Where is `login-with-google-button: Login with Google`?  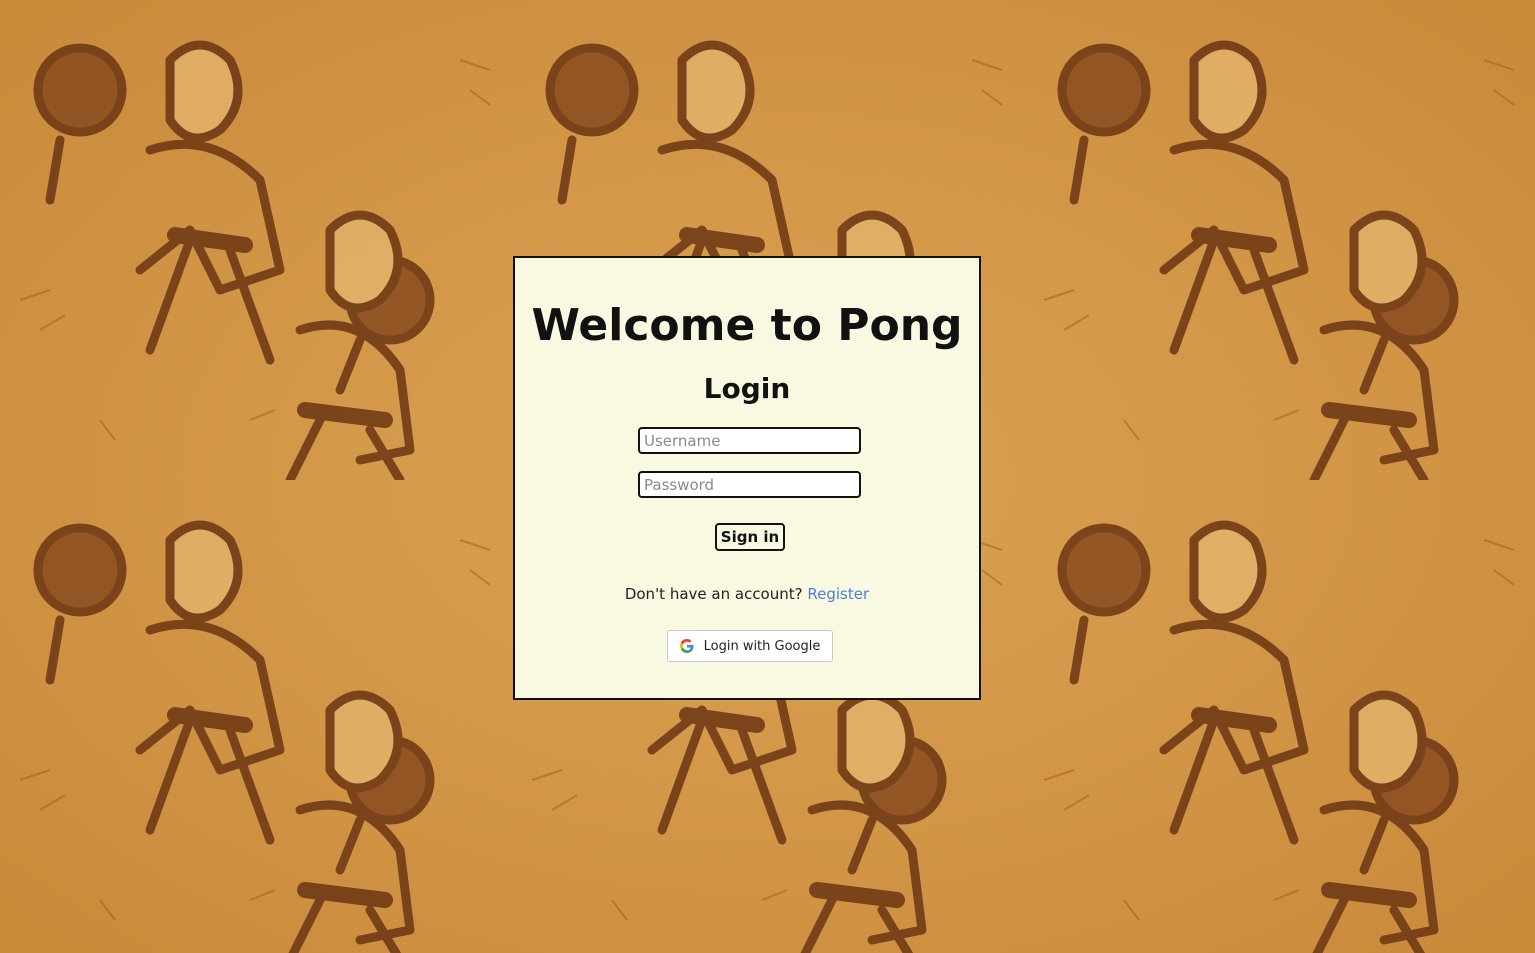 login-with-google-button: Login with Google is located at coordinates (750, 646).